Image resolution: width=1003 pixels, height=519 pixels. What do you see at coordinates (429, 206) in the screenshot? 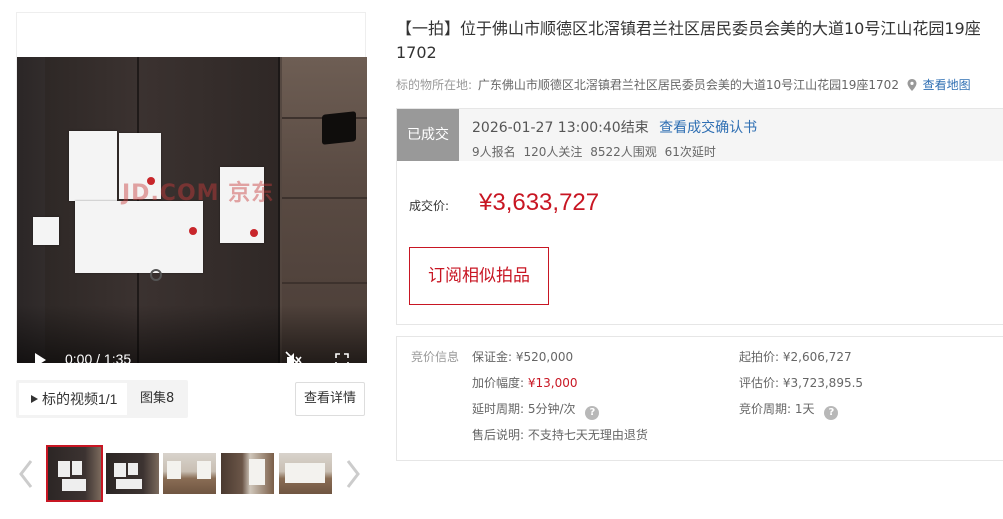
I see `final-price-label: 成交价:` at bounding box center [429, 206].